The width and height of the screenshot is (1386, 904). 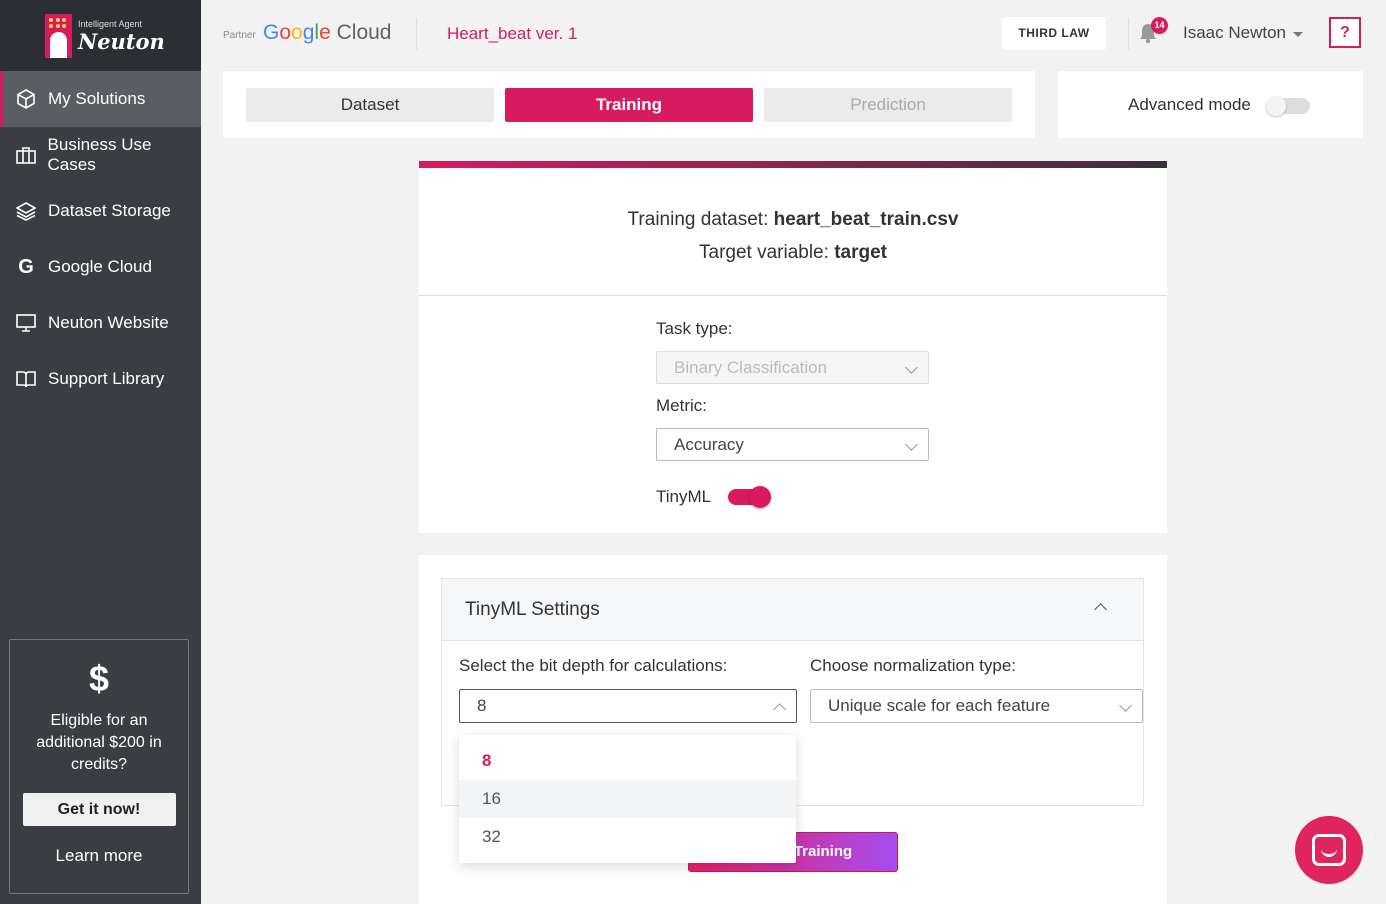 What do you see at coordinates (1054, 33) in the screenshot?
I see `organization-button: THIRD LAW` at bounding box center [1054, 33].